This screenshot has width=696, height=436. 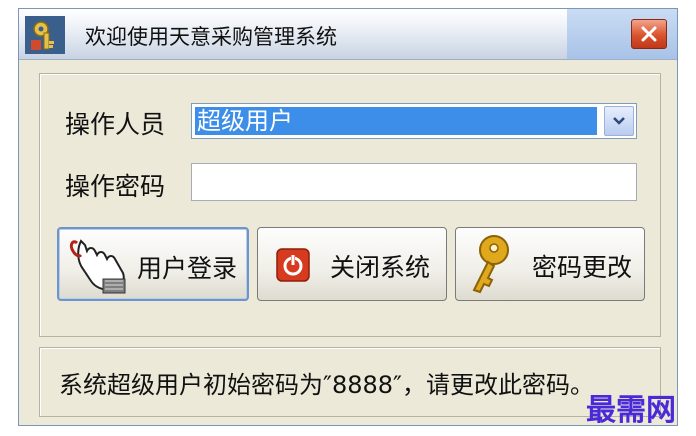 What do you see at coordinates (490, 264) in the screenshot?
I see `key-icon` at bounding box center [490, 264].